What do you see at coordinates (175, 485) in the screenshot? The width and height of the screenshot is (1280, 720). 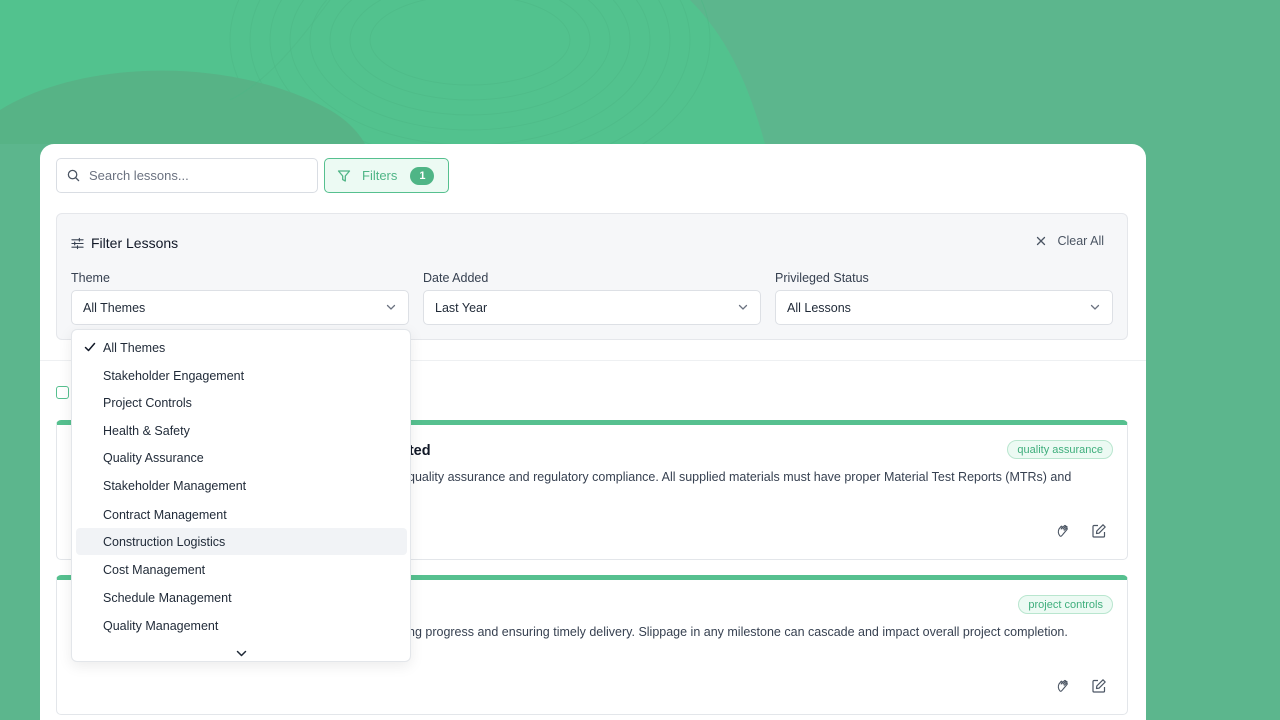 I see `theme-option-label: Stakeholder Management` at bounding box center [175, 485].